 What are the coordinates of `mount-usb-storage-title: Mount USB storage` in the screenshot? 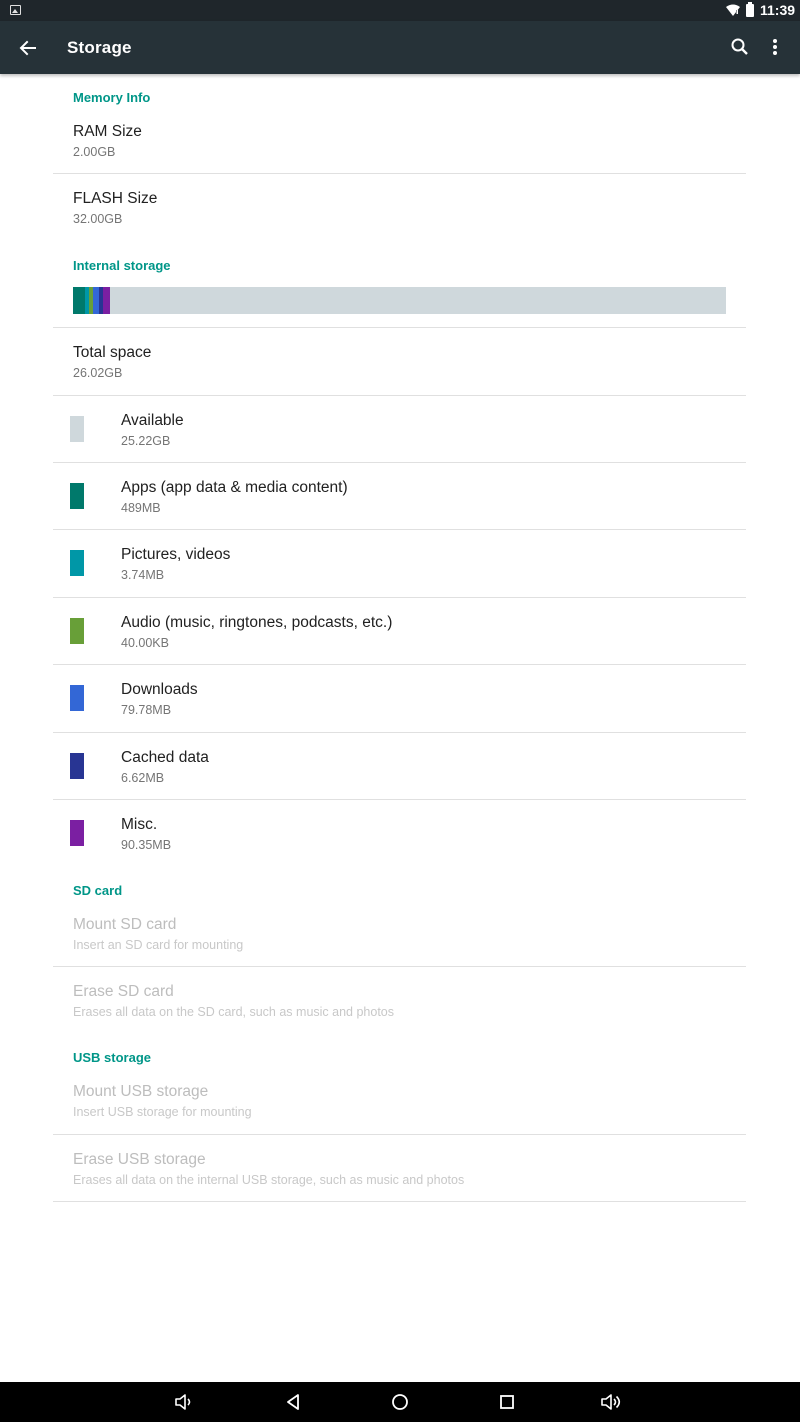 It's located at (141, 1091).